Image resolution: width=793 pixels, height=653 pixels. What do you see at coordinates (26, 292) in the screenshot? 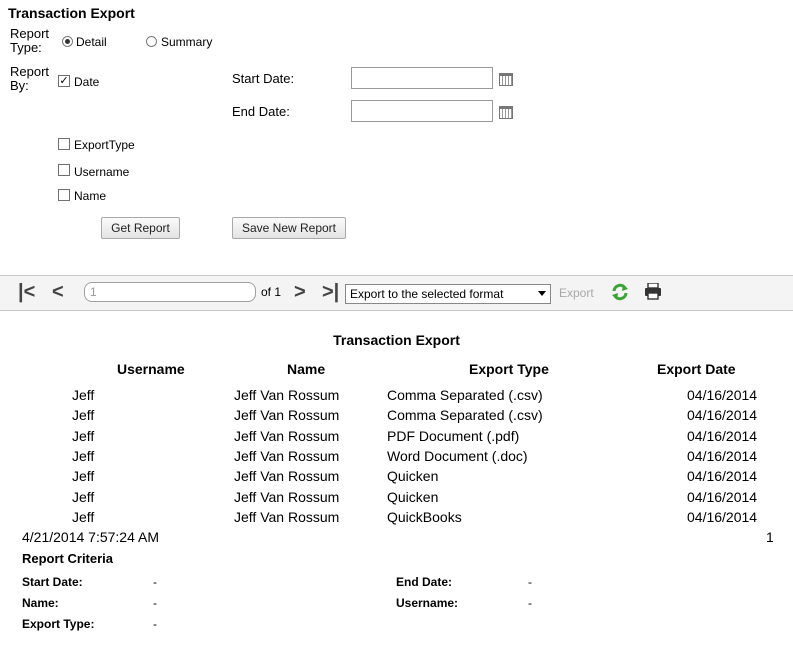
I see `first-page-icon: |<` at bounding box center [26, 292].